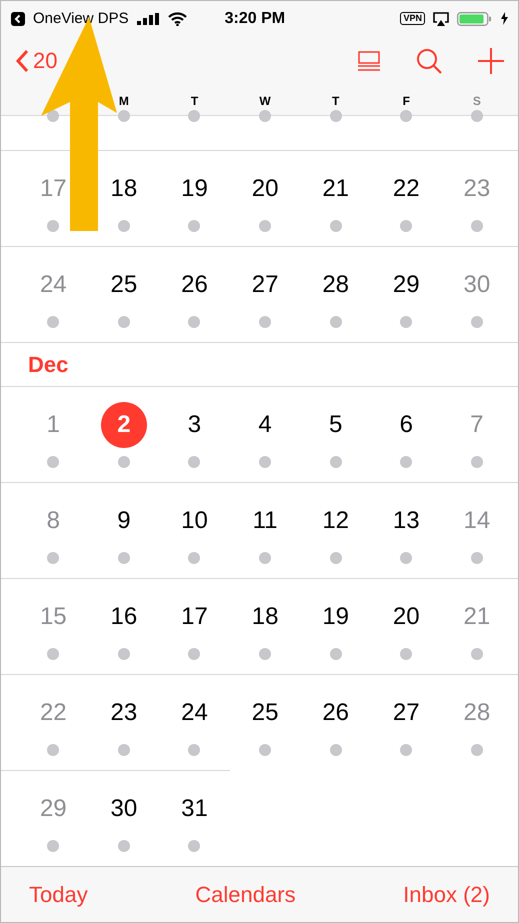 This screenshot has width=519, height=923. I want to click on day-number: 10, so click(194, 521).